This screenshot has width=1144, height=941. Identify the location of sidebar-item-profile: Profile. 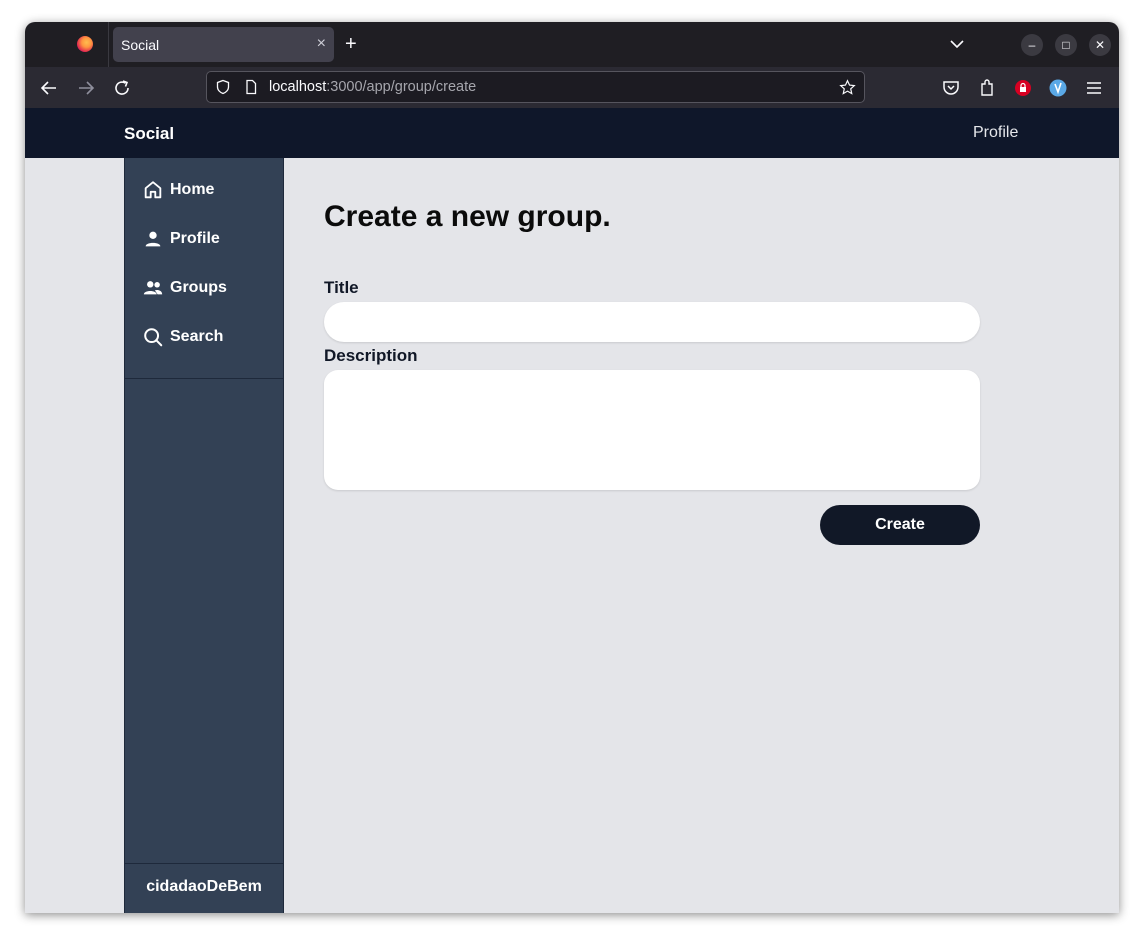
(181, 239).